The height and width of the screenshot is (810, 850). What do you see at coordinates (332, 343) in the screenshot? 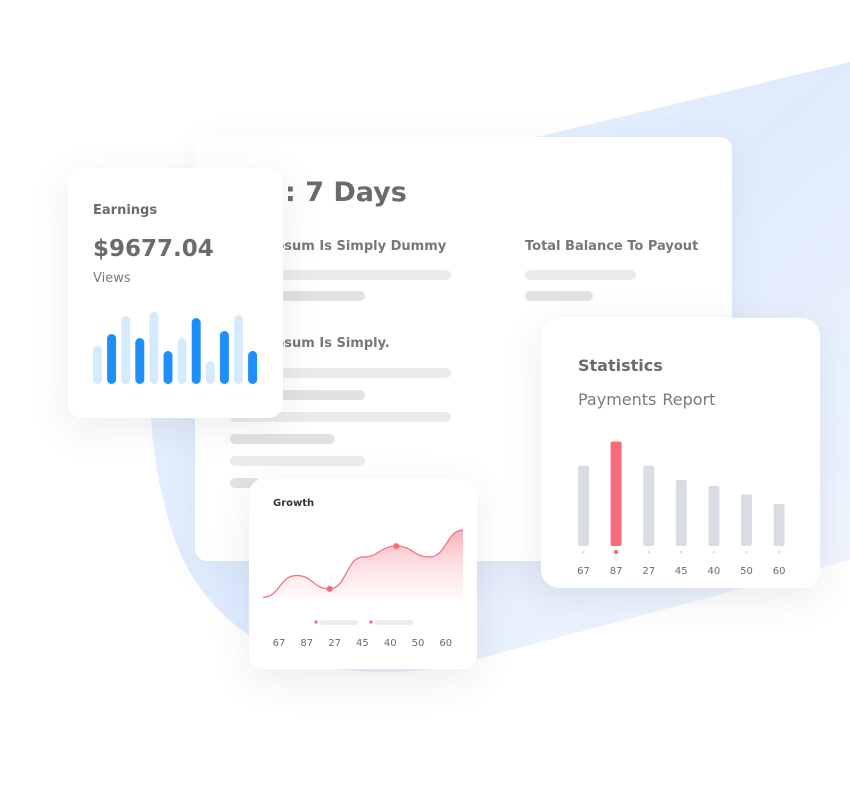
I see `report-heading-3: psum Is Simply.` at bounding box center [332, 343].